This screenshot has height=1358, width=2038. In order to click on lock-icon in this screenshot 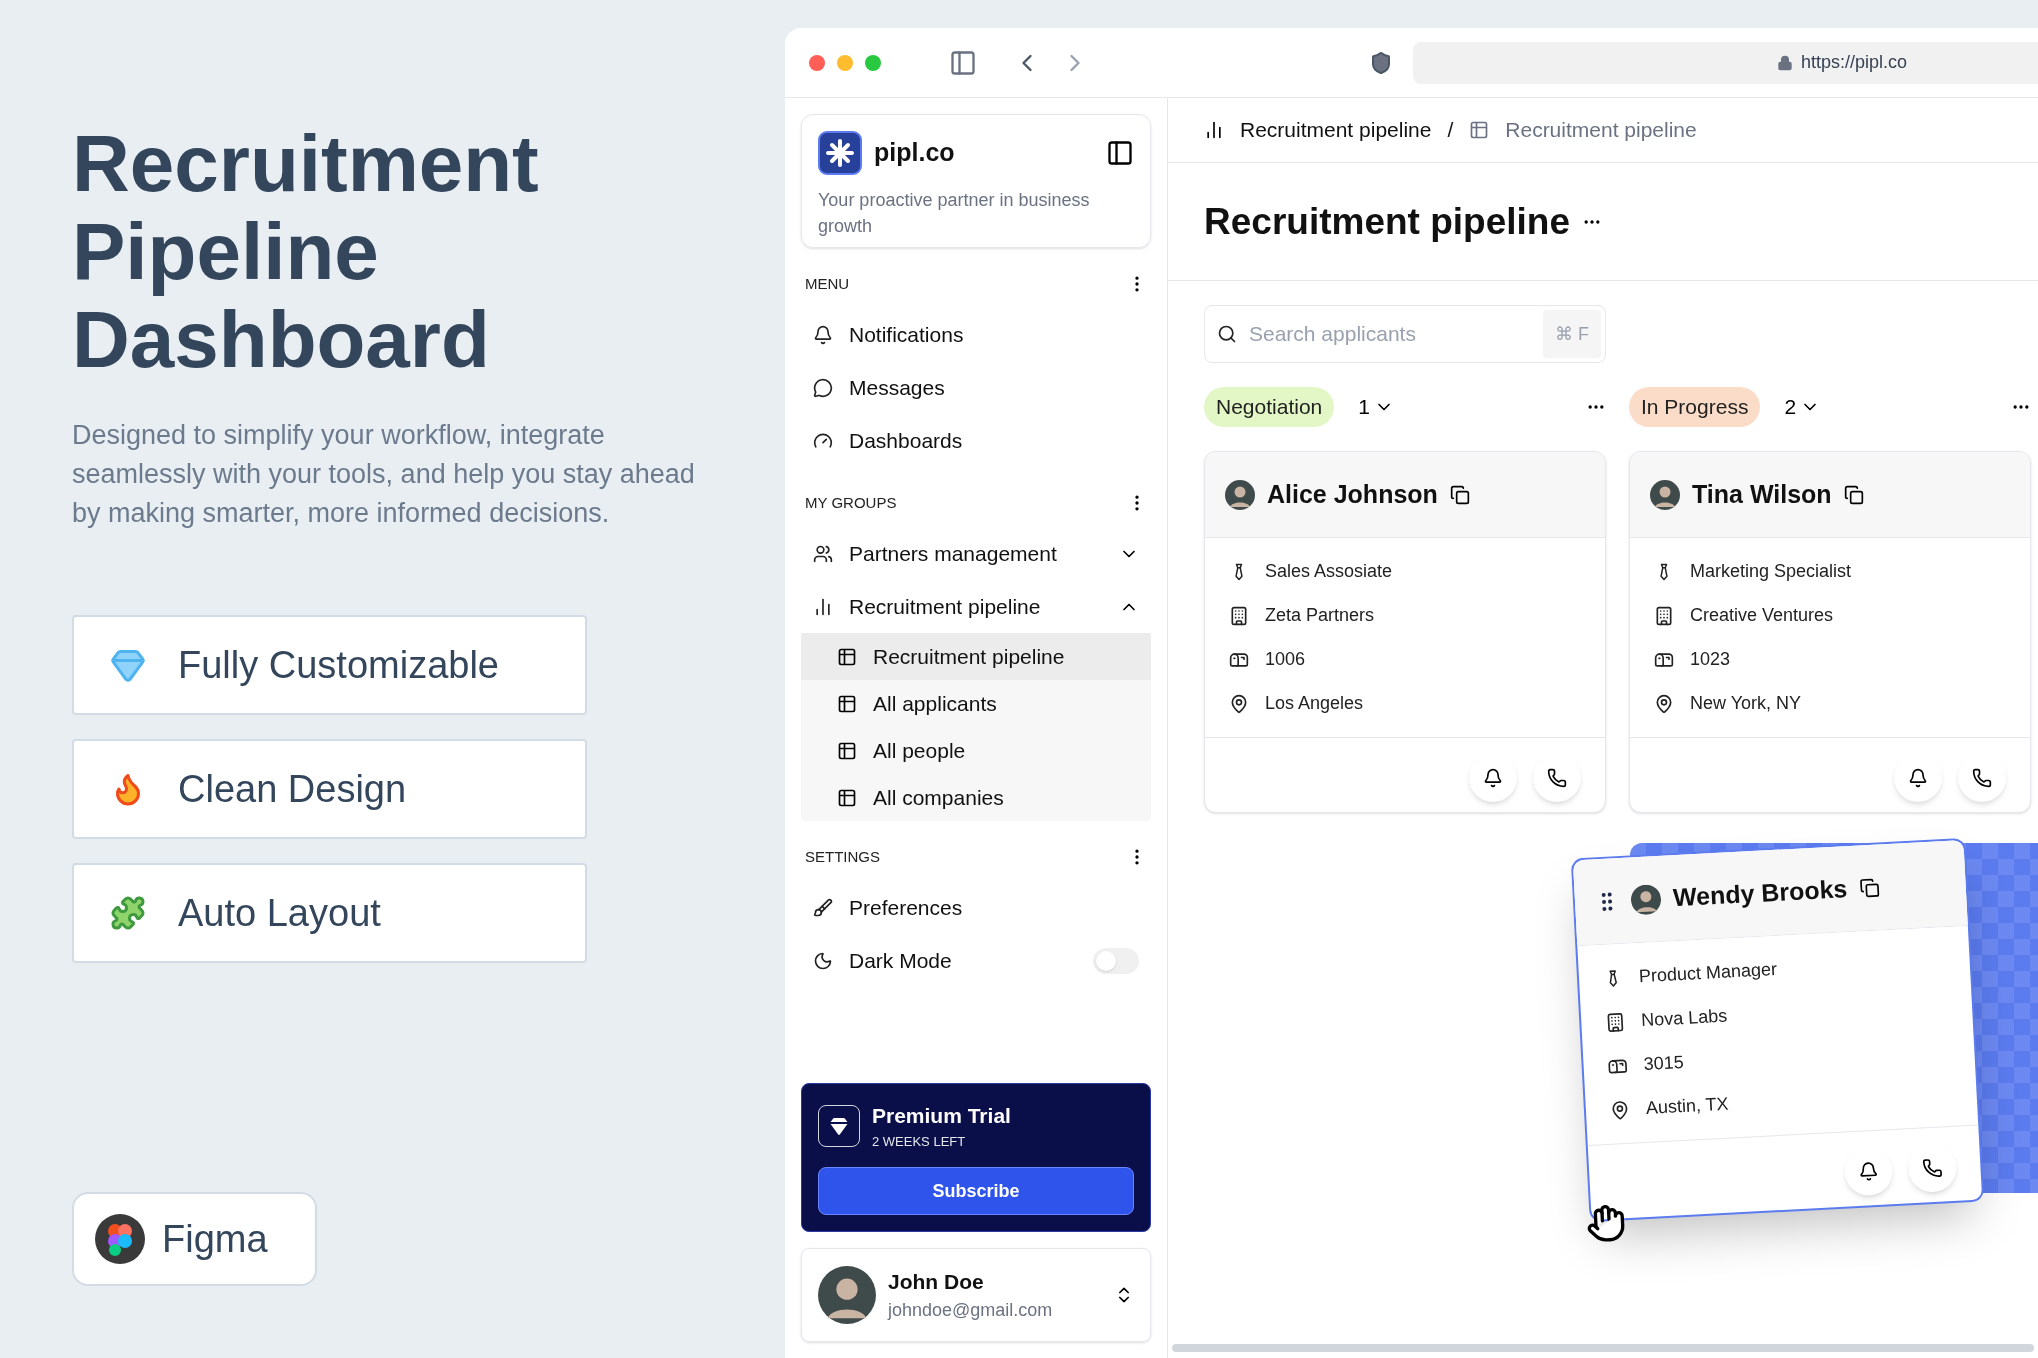, I will do `click(1785, 62)`.